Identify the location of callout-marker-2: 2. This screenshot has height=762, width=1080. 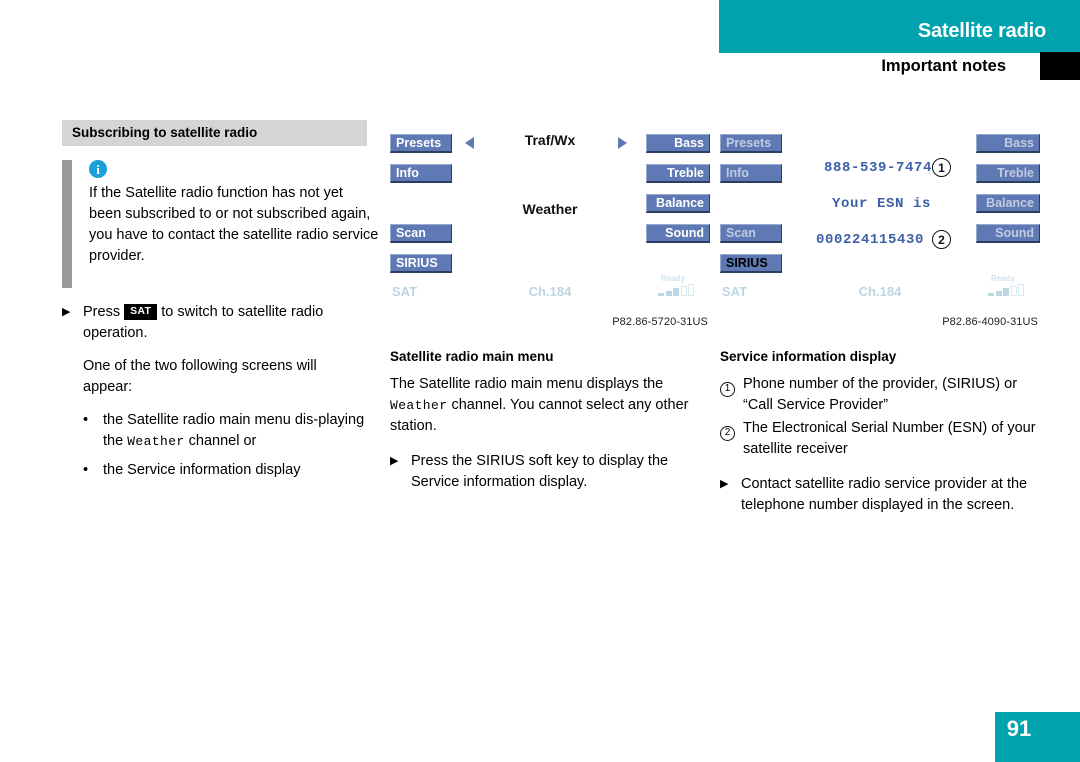
(941, 239).